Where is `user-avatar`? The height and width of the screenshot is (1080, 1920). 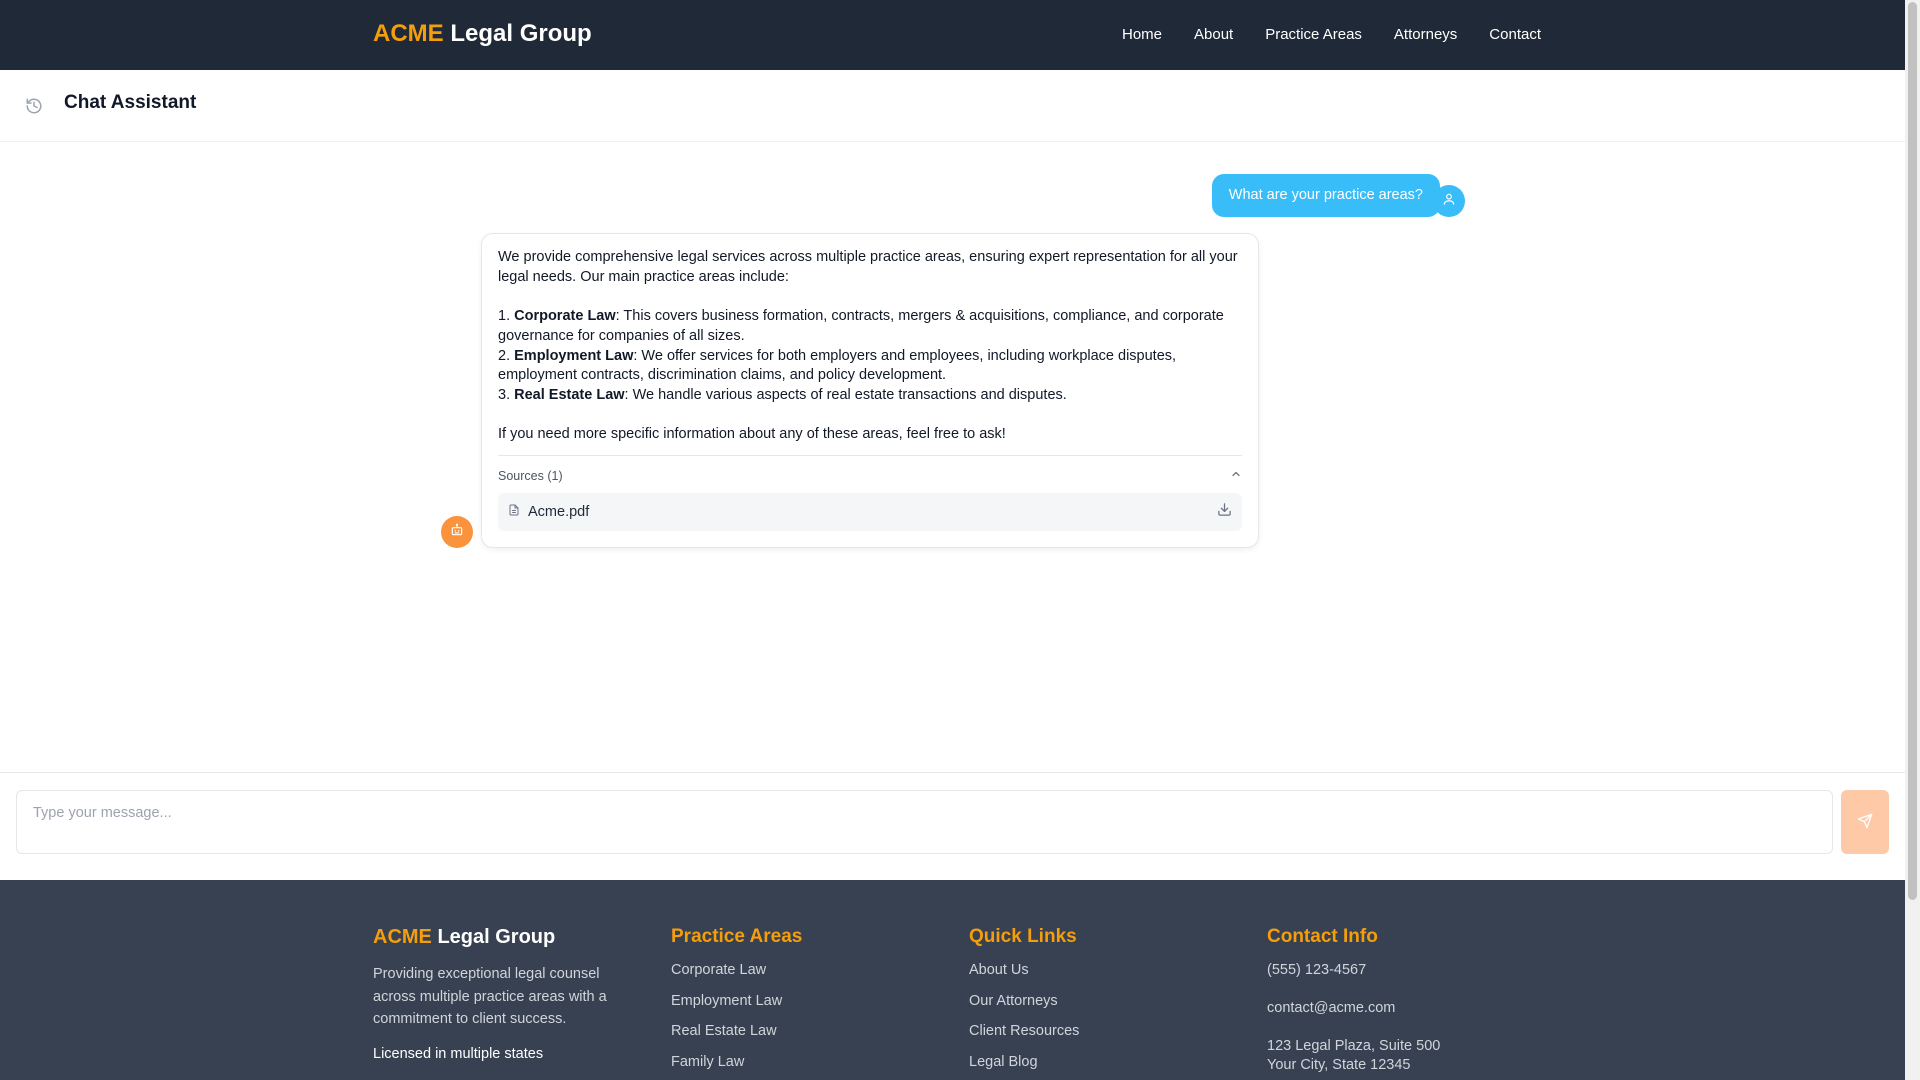 user-avatar is located at coordinates (1449, 201).